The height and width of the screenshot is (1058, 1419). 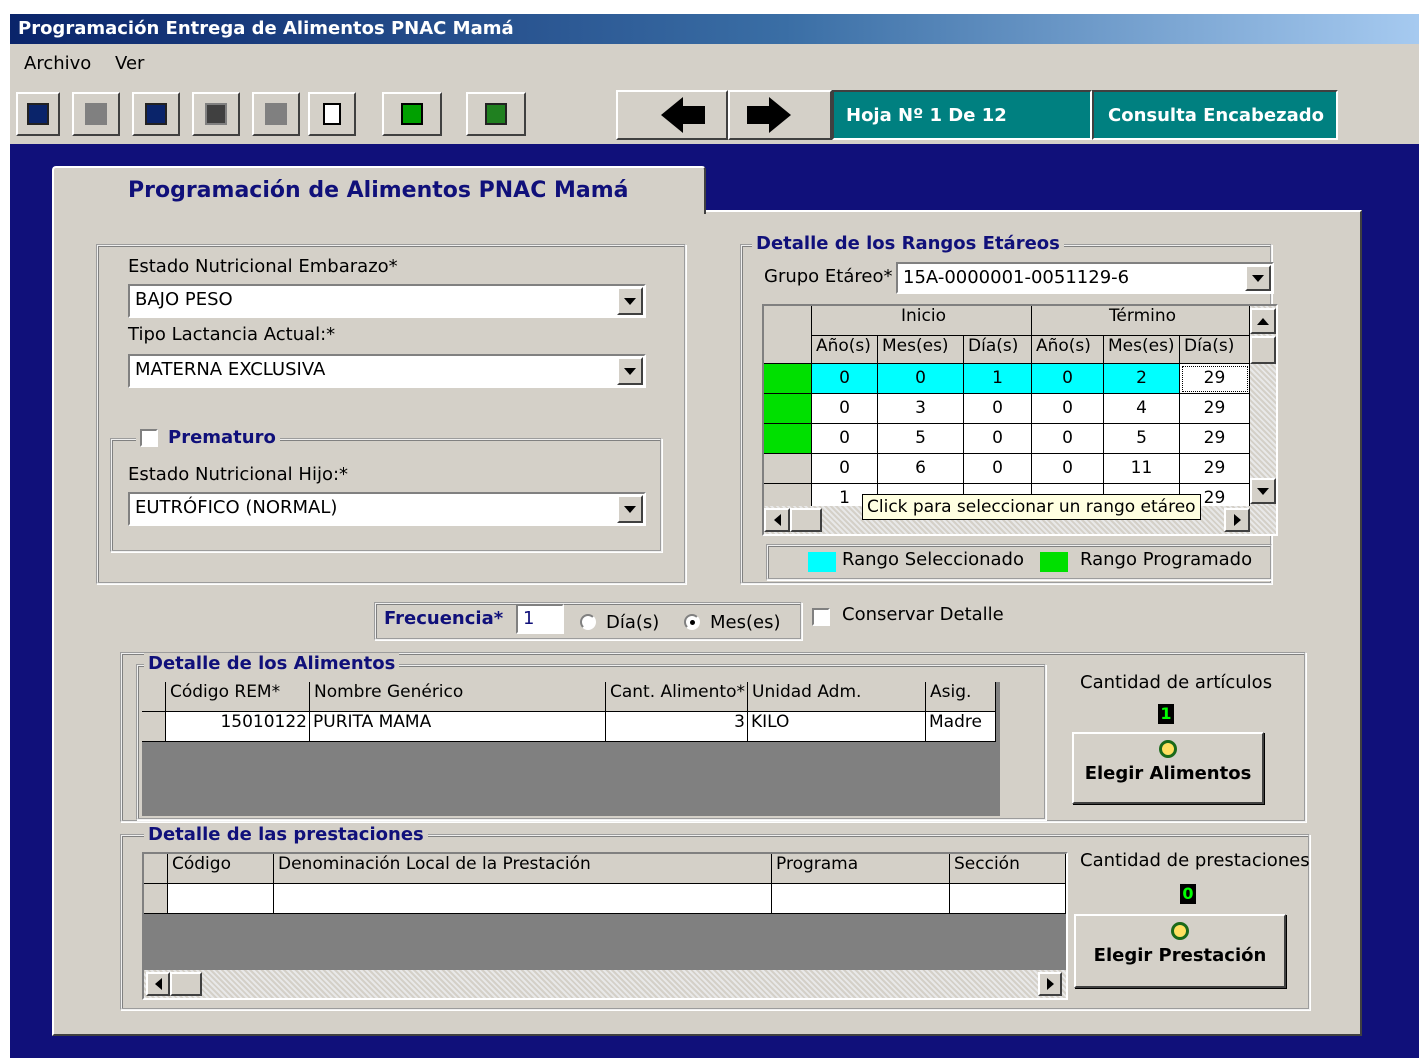 What do you see at coordinates (184, 299) in the screenshot?
I see `estado-embarazo-value: BAJO PESO` at bounding box center [184, 299].